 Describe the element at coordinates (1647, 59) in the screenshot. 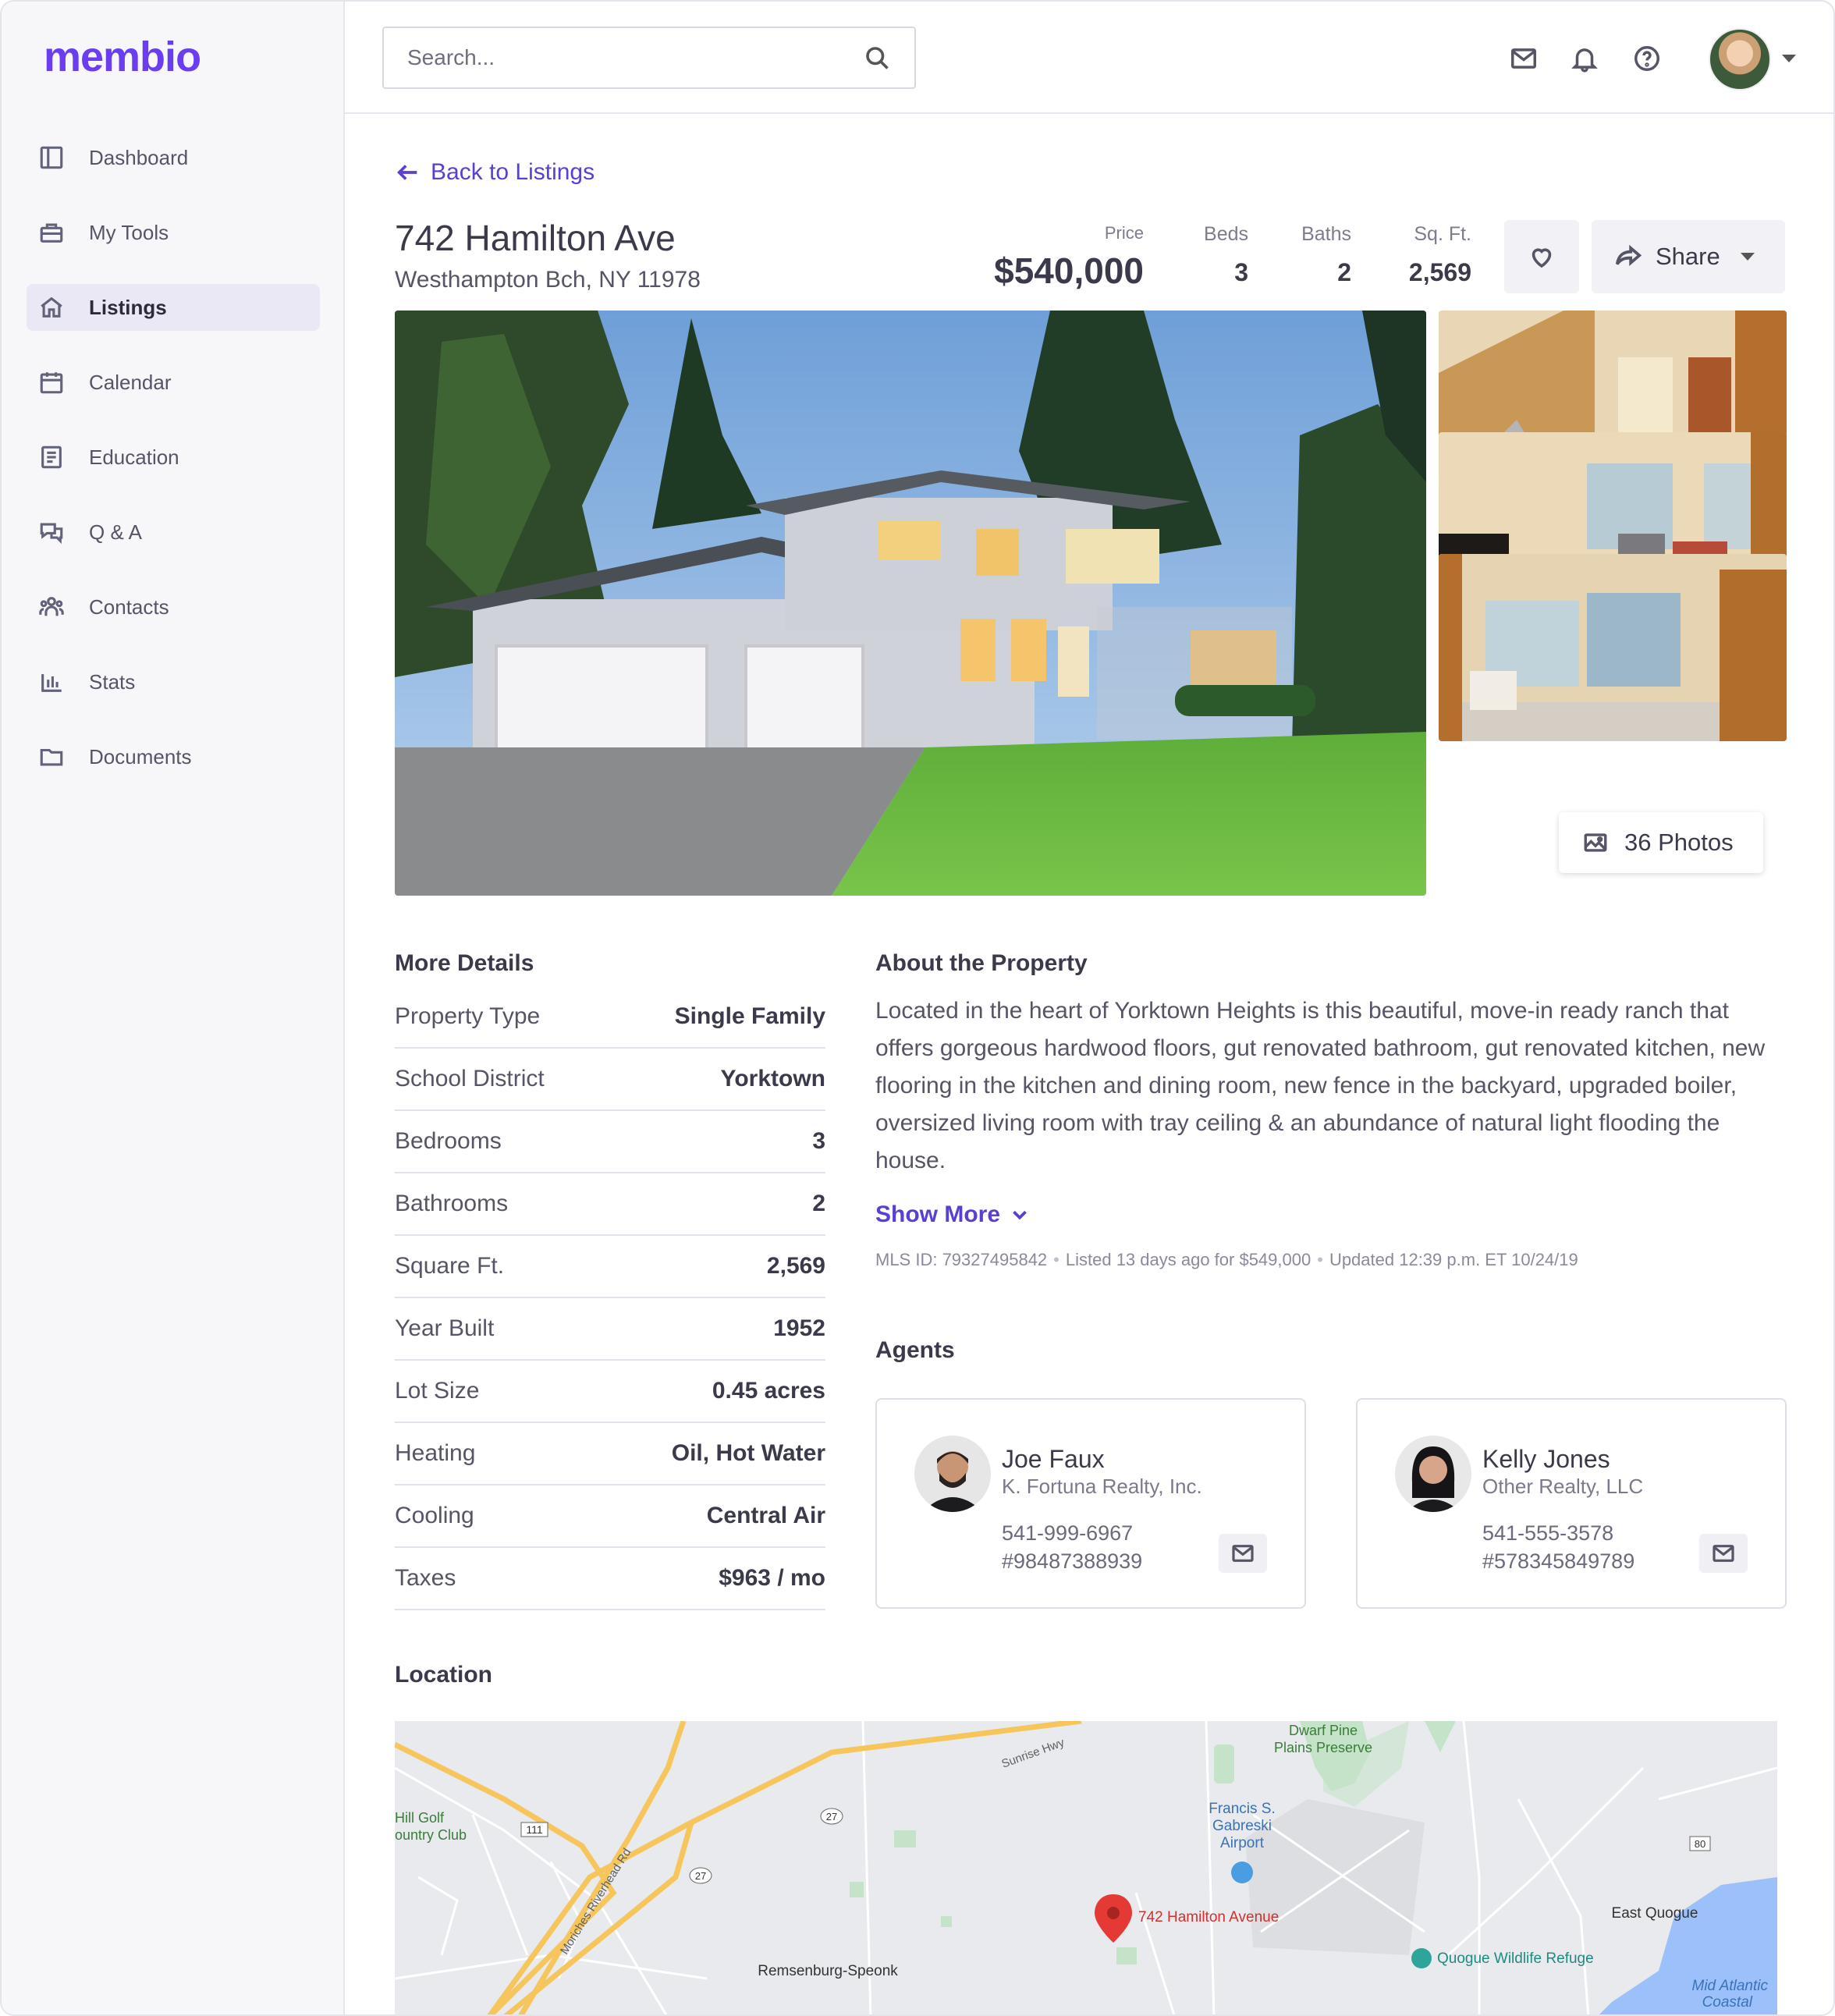

I see `help-icon` at that location.